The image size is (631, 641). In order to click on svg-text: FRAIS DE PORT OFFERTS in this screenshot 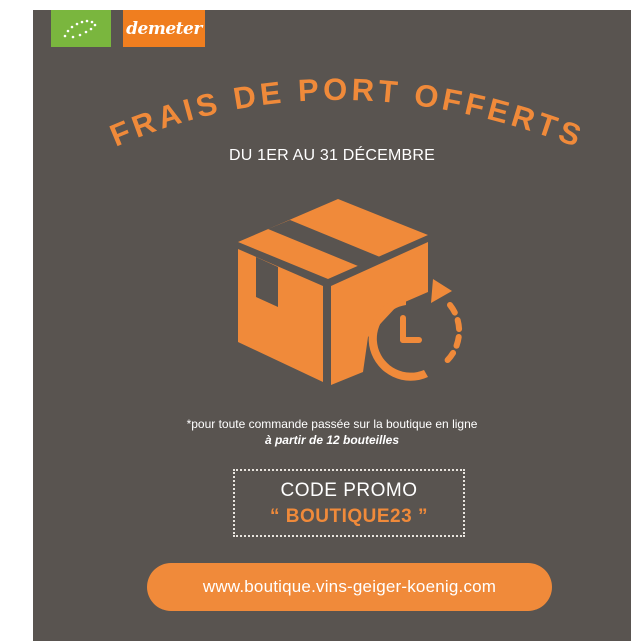, I will do `click(347, 113)`.